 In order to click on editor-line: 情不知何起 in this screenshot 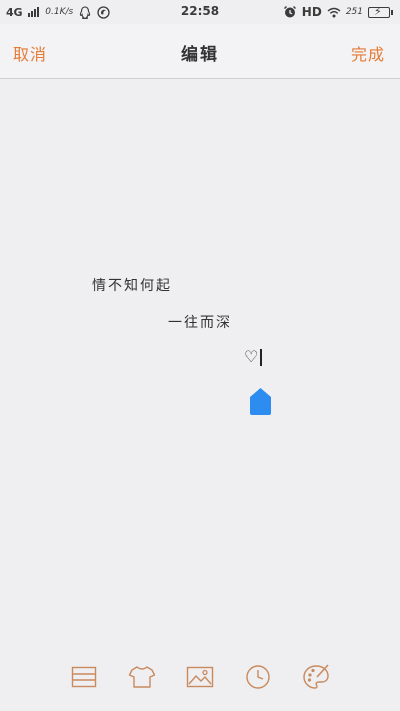, I will do `click(132, 285)`.